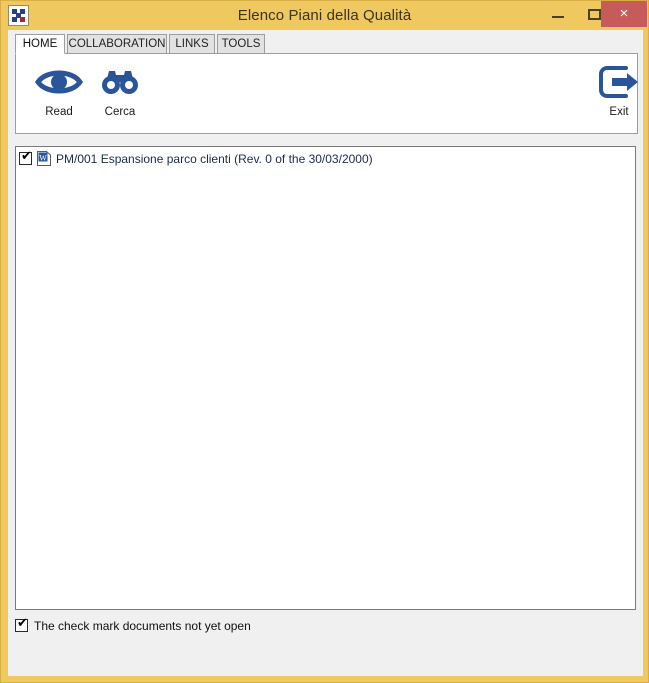 This screenshot has height=683, width=649. Describe the element at coordinates (59, 81) in the screenshot. I see `eye-icon` at that location.